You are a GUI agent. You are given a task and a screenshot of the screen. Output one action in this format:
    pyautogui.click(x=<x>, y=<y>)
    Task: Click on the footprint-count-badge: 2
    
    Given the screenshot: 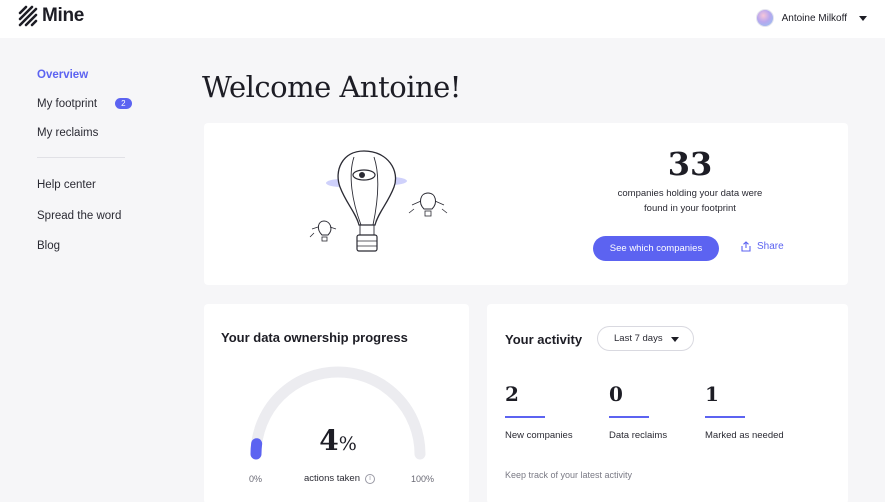 What is the action you would take?
    pyautogui.click(x=123, y=103)
    